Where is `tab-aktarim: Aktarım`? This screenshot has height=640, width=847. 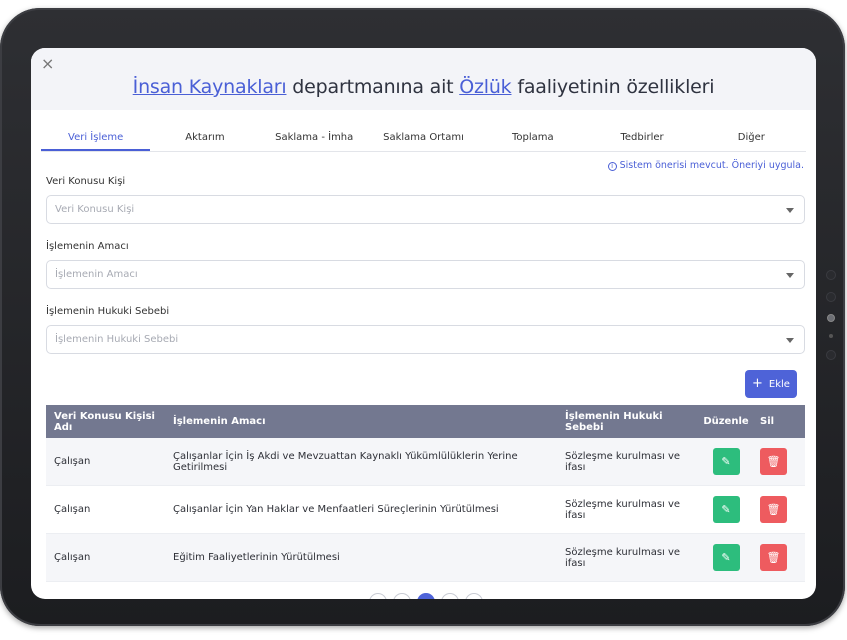 tab-aktarim: Aktarım is located at coordinates (204, 138).